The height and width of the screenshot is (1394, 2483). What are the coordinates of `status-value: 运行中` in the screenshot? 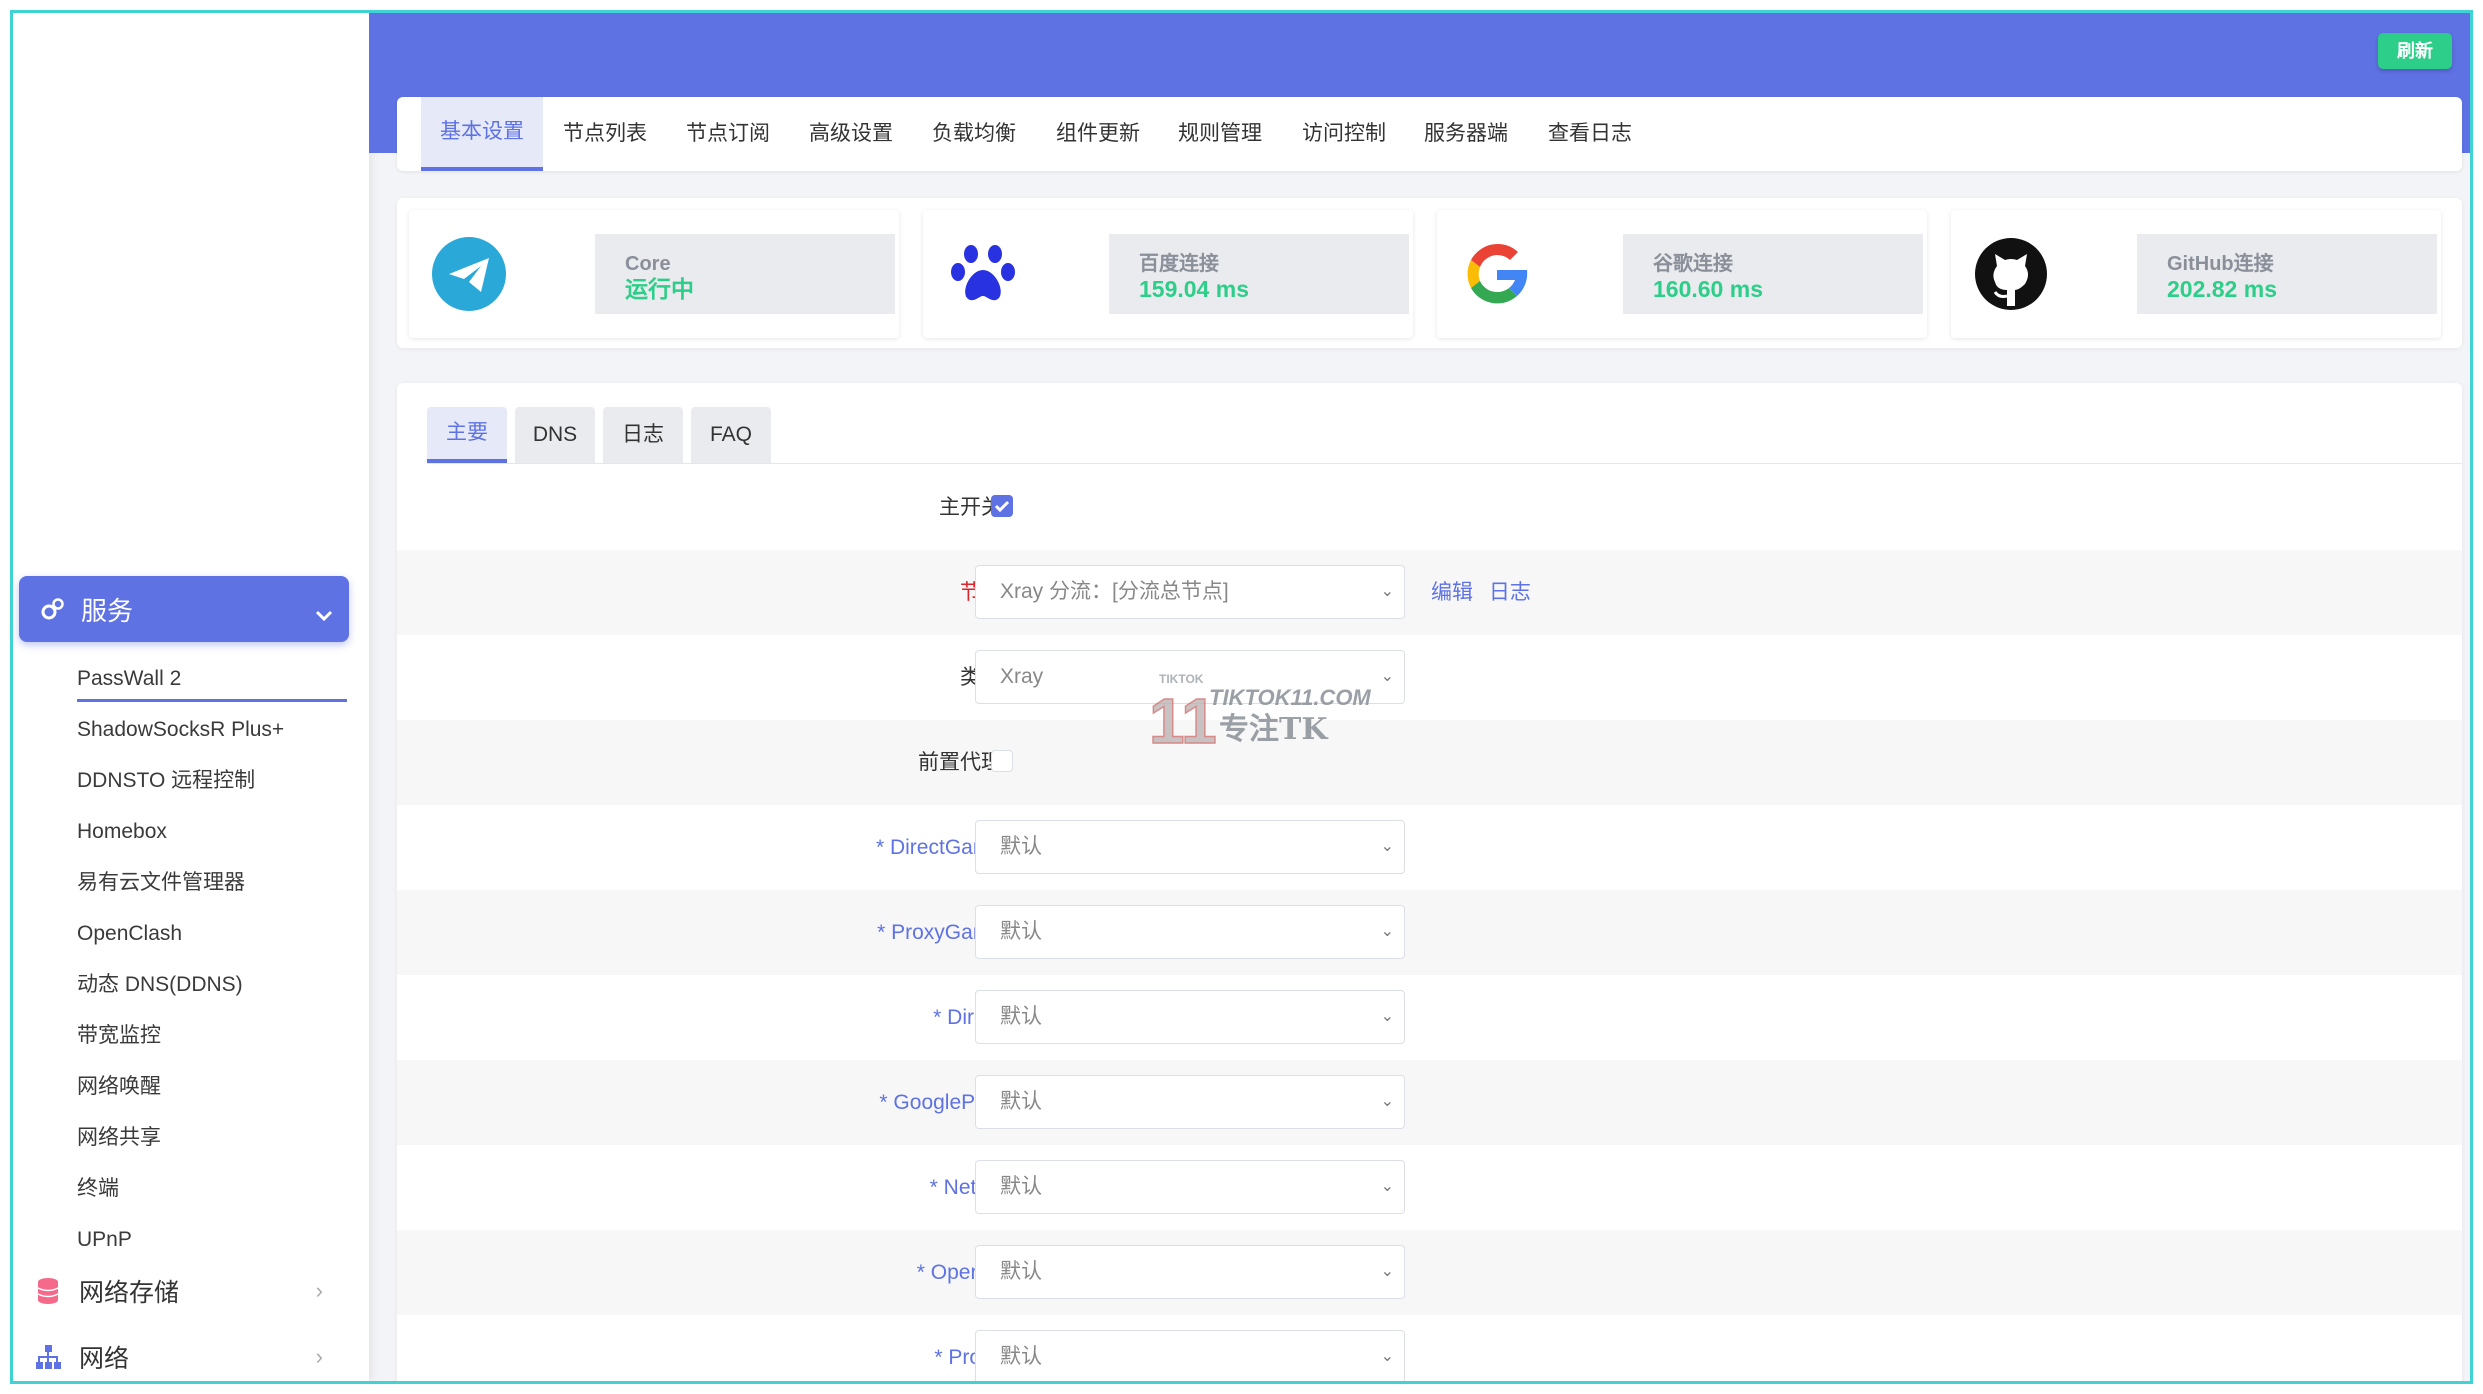 It's located at (659, 289).